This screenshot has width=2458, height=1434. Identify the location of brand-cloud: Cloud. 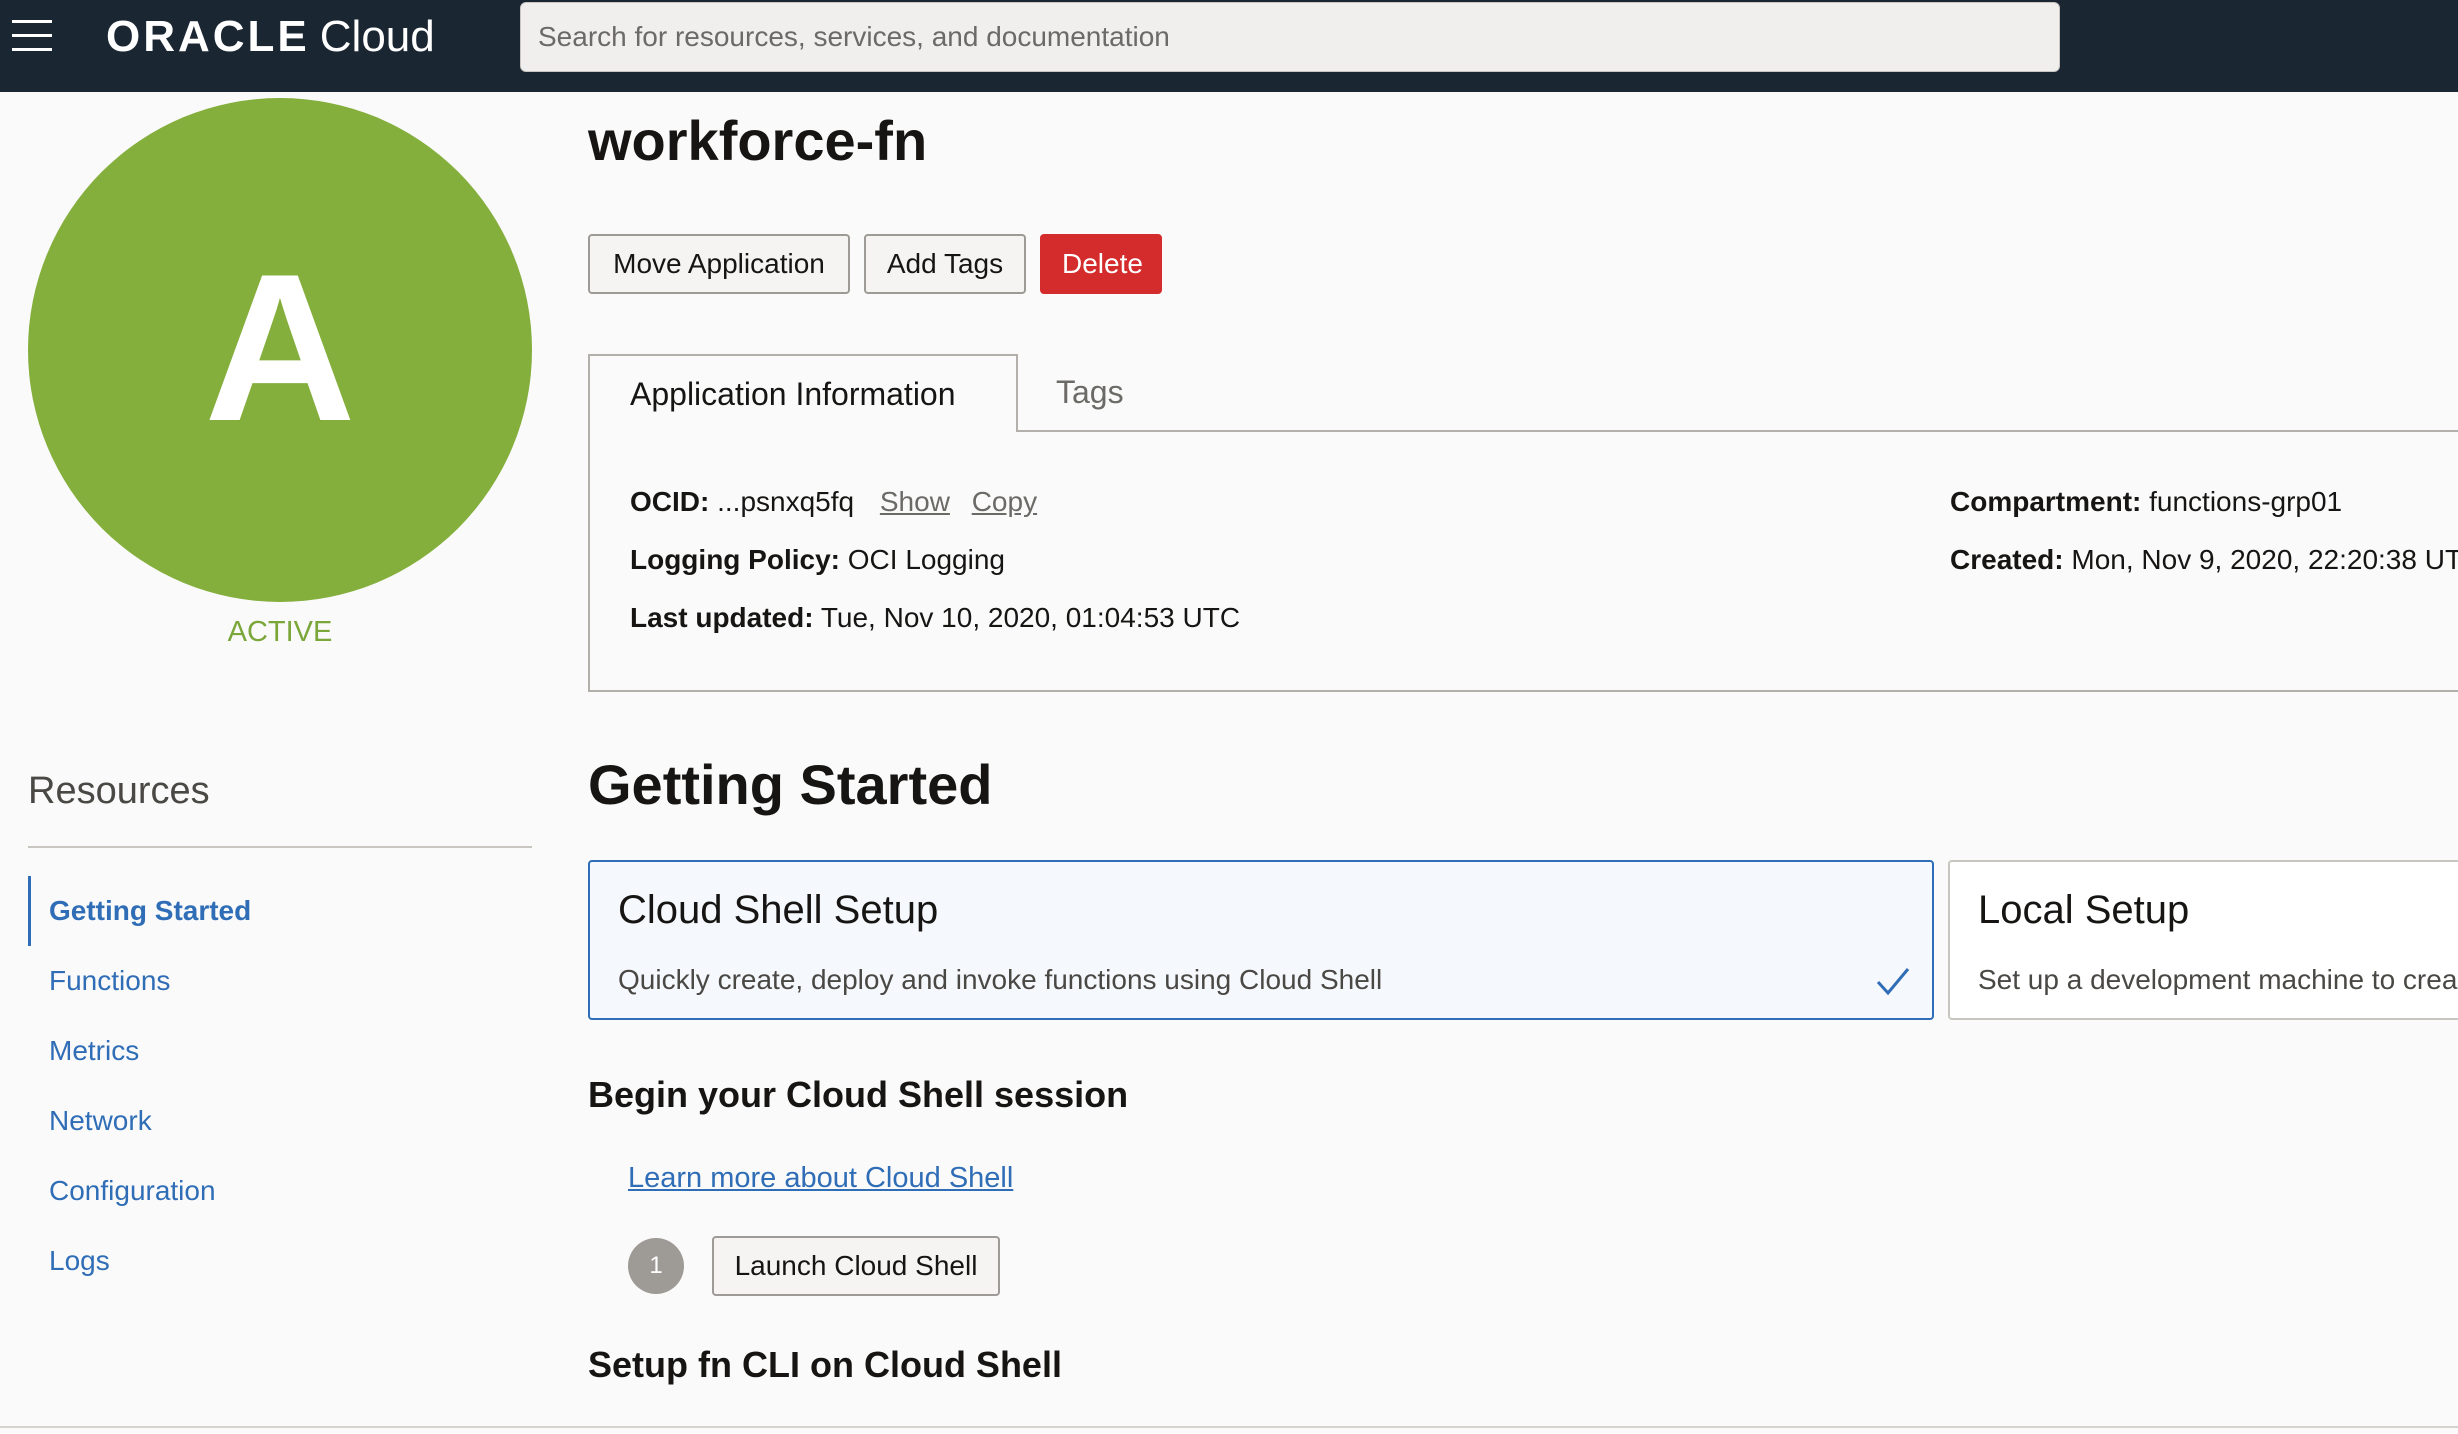
(377, 36).